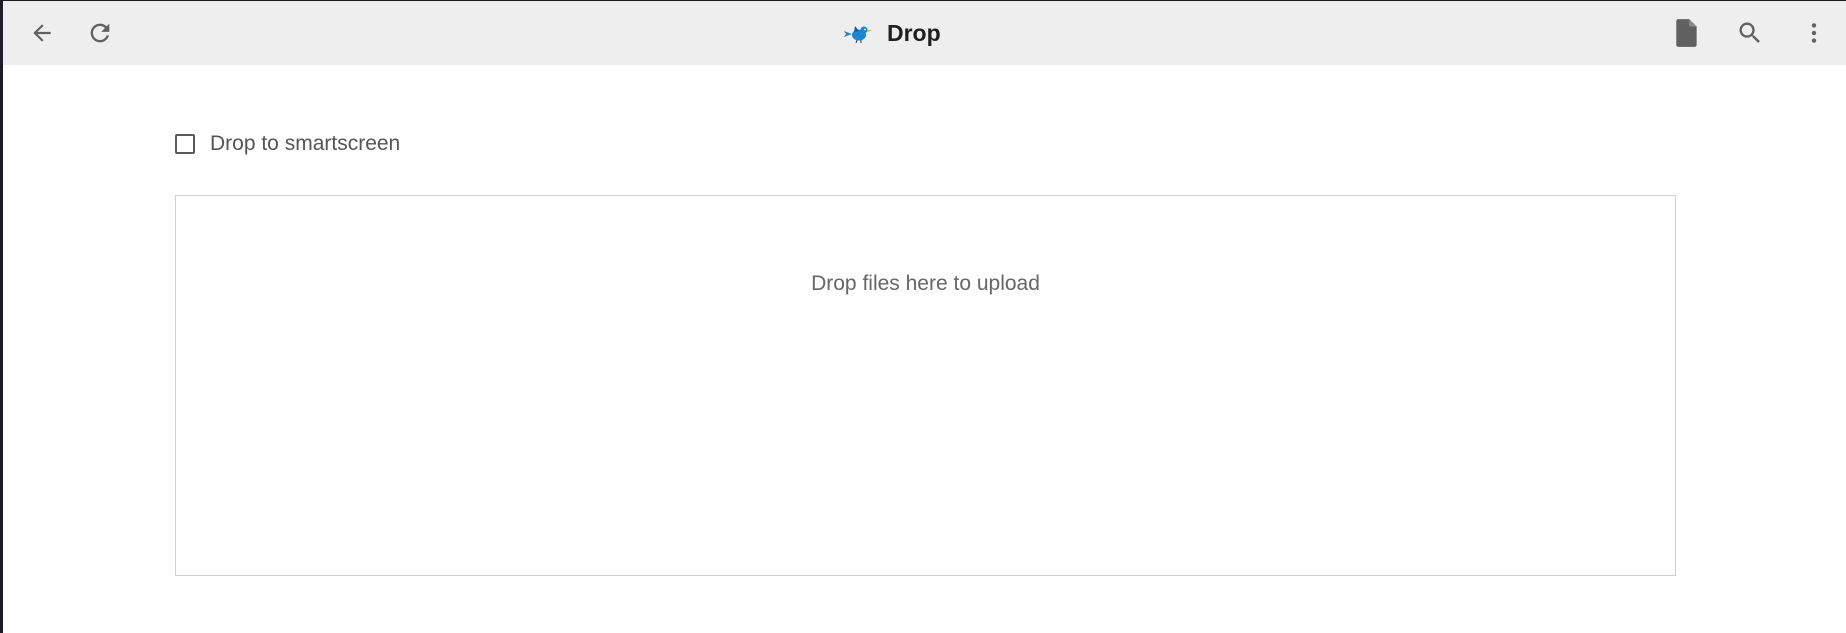 Image resolution: width=1846 pixels, height=633 pixels. Describe the element at coordinates (185, 144) in the screenshot. I see `drop-to-smartscreen-checkbox` at that location.